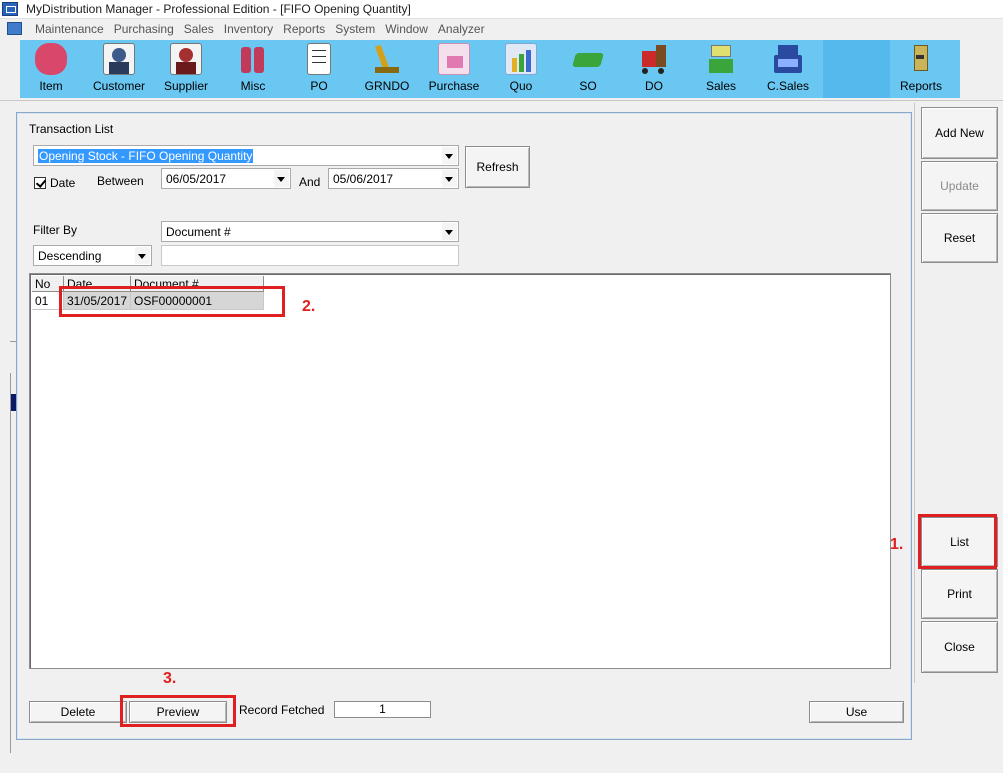 The height and width of the screenshot is (773, 1003). Describe the element at coordinates (921, 59) in the screenshot. I see `reports-icon` at that location.